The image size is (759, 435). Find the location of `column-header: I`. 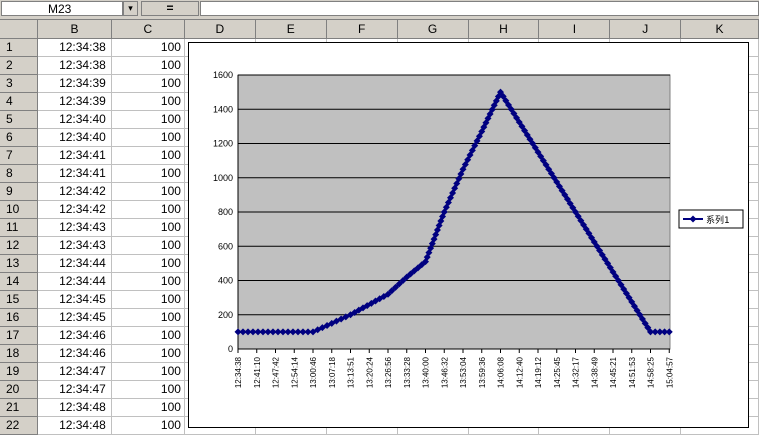

column-header: I is located at coordinates (574, 29).